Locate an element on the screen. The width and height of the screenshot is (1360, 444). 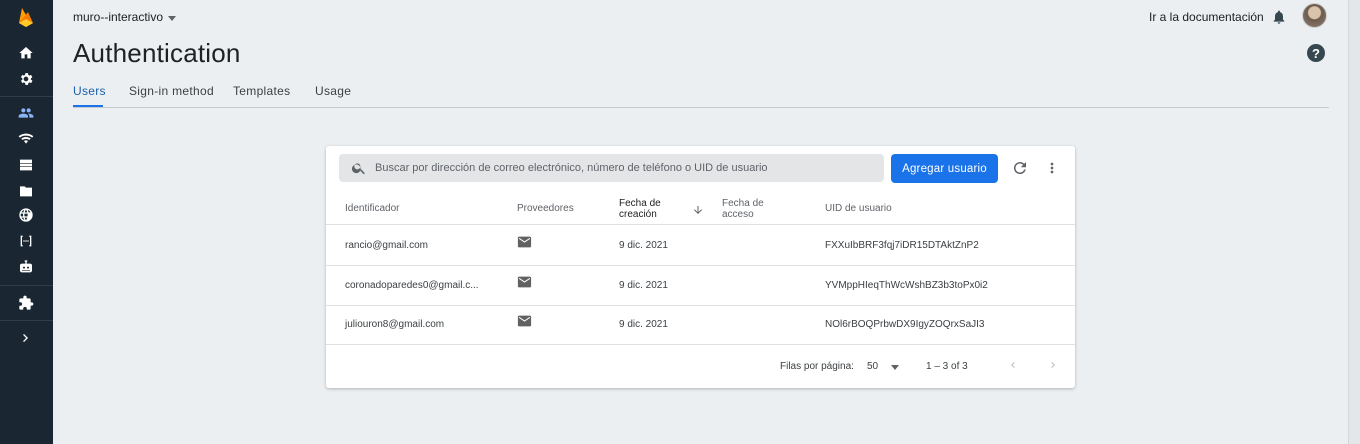
docs-link: Ir a la documentación is located at coordinates (1206, 17).